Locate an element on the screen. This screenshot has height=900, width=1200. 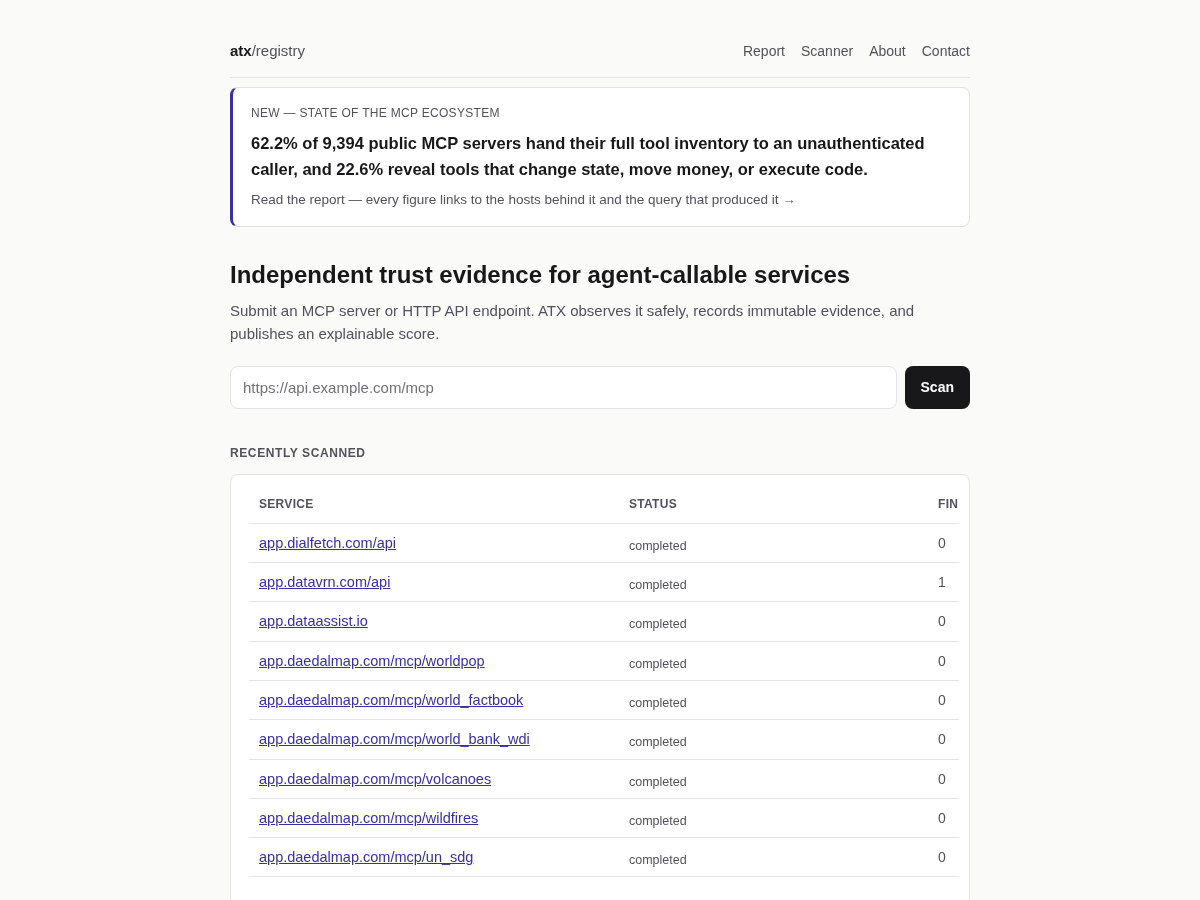
page-description: Submit an MCP server or HTTP API endpoint. ATX observes it safely, records immutable evidence, and publishes an explainable score. is located at coordinates (573, 322).